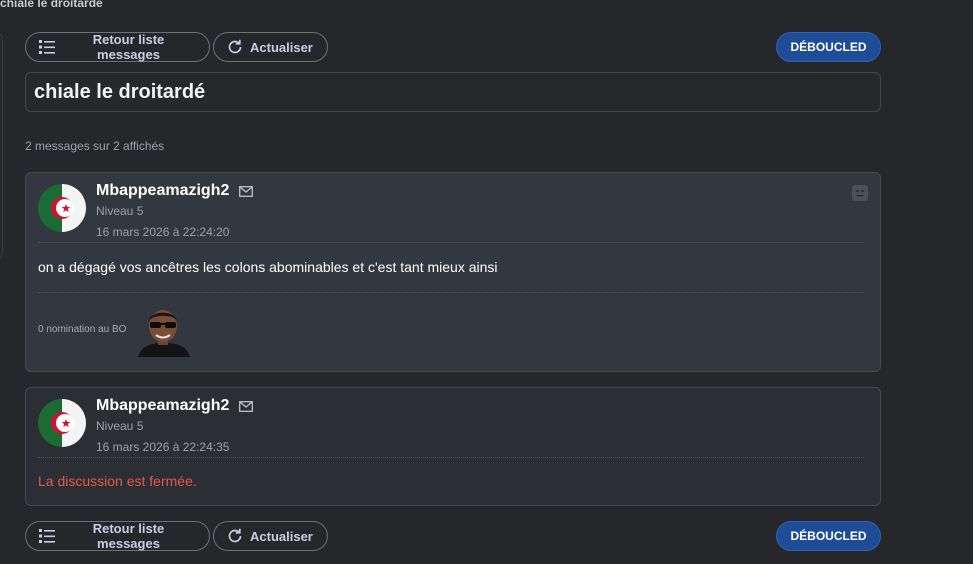 Image resolution: width=973 pixels, height=564 pixels. What do you see at coordinates (82, 329) in the screenshot?
I see `nomination-count: 0 nomination au BO` at bounding box center [82, 329].